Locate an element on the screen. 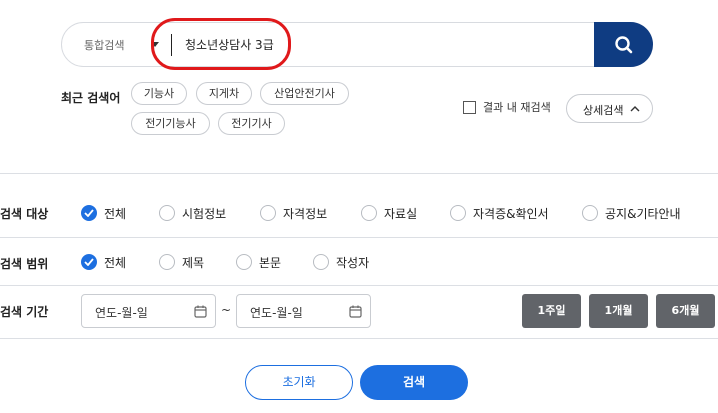 This screenshot has height=413, width=718. recent-keyword-chip: 전기기사 is located at coordinates (251, 123).